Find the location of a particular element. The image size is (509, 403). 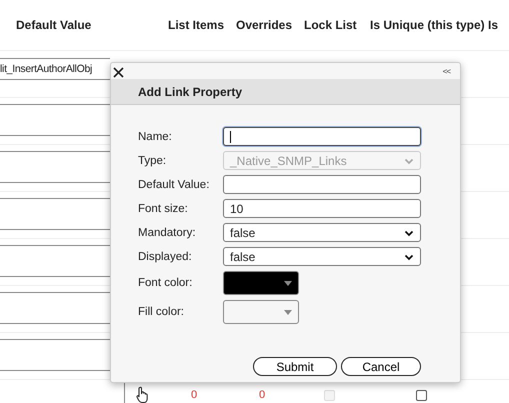

field-label: Default Value: is located at coordinates (174, 184).